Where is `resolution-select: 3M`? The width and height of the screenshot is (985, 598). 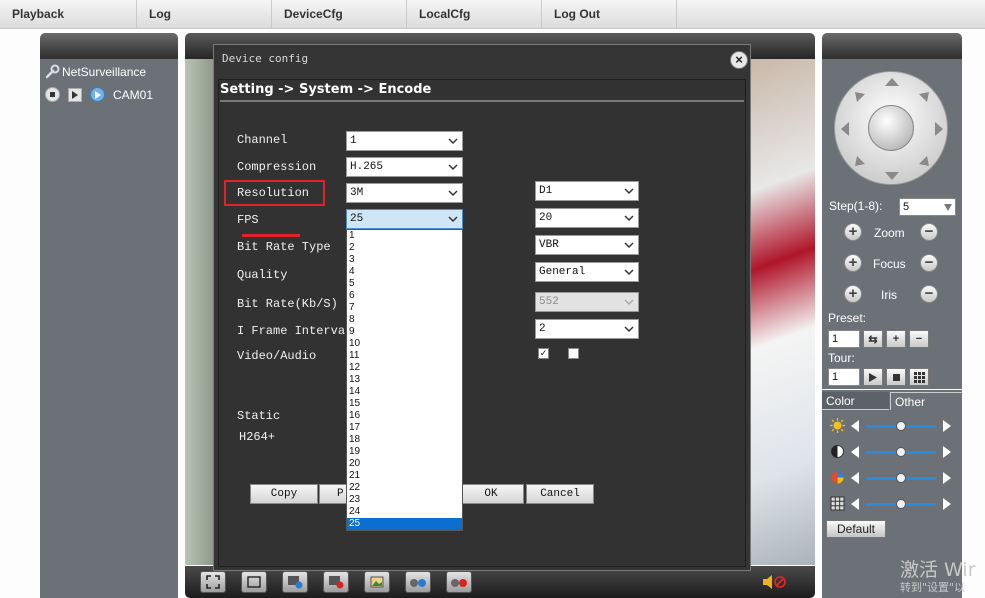 resolution-select: 3M is located at coordinates (404, 193).